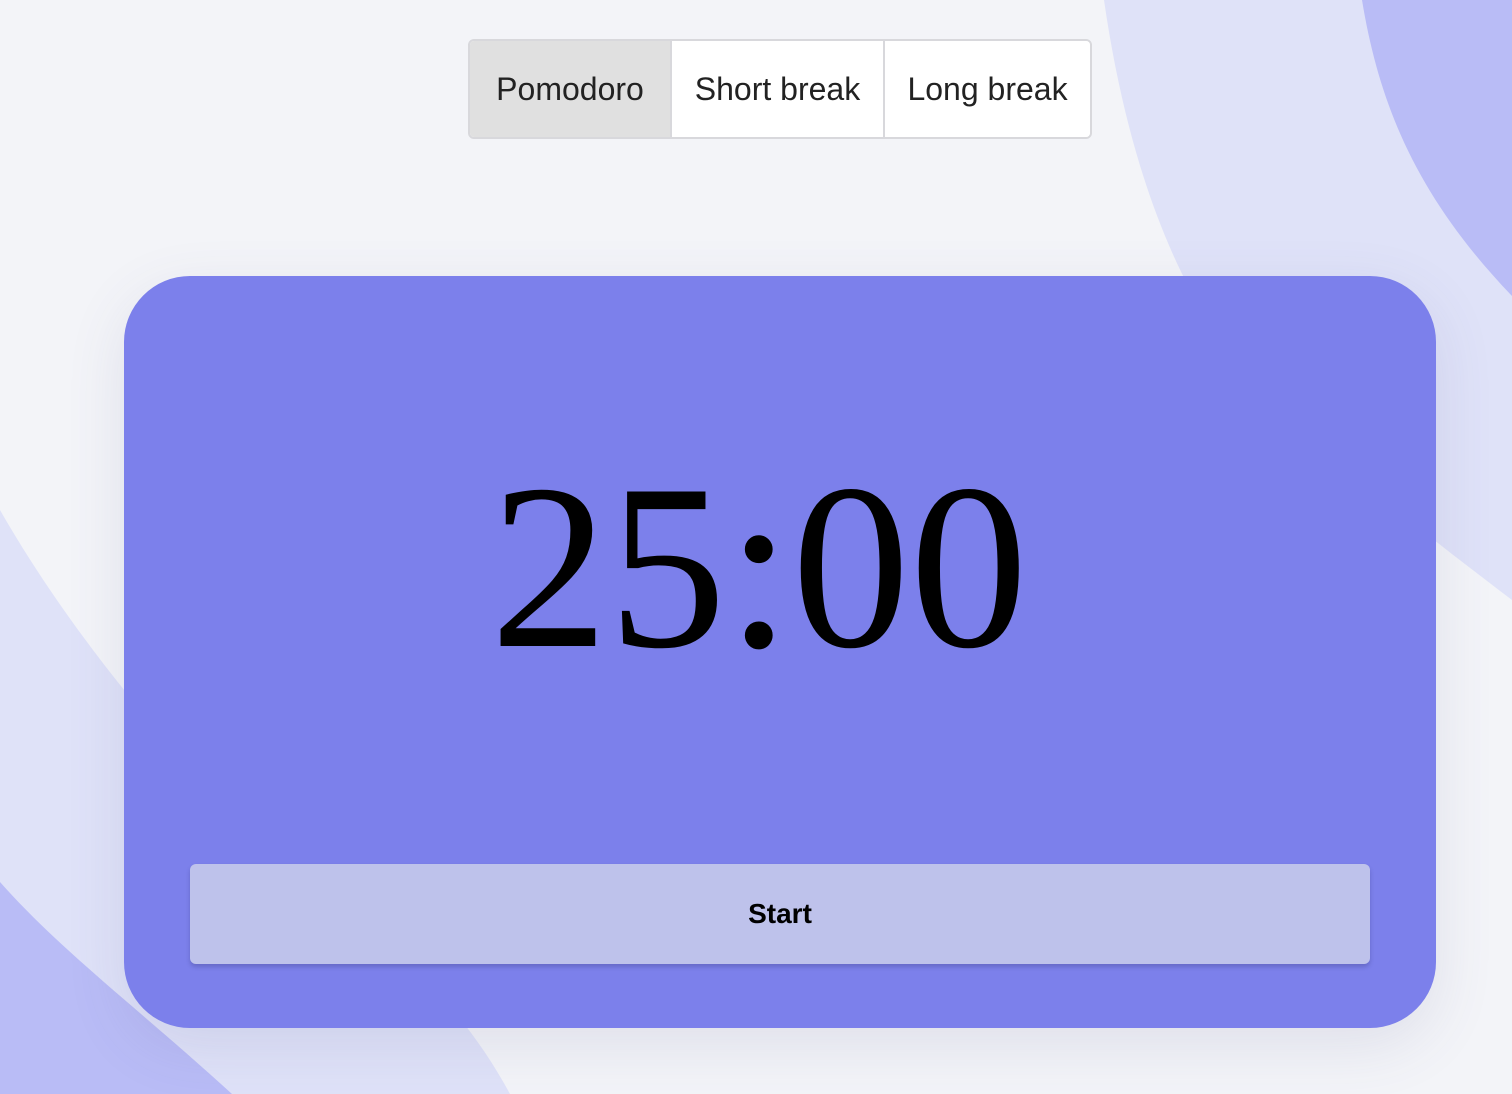 This screenshot has height=1094, width=1512. What do you see at coordinates (759, 567) in the screenshot?
I see `timer-time: 25:00` at bounding box center [759, 567].